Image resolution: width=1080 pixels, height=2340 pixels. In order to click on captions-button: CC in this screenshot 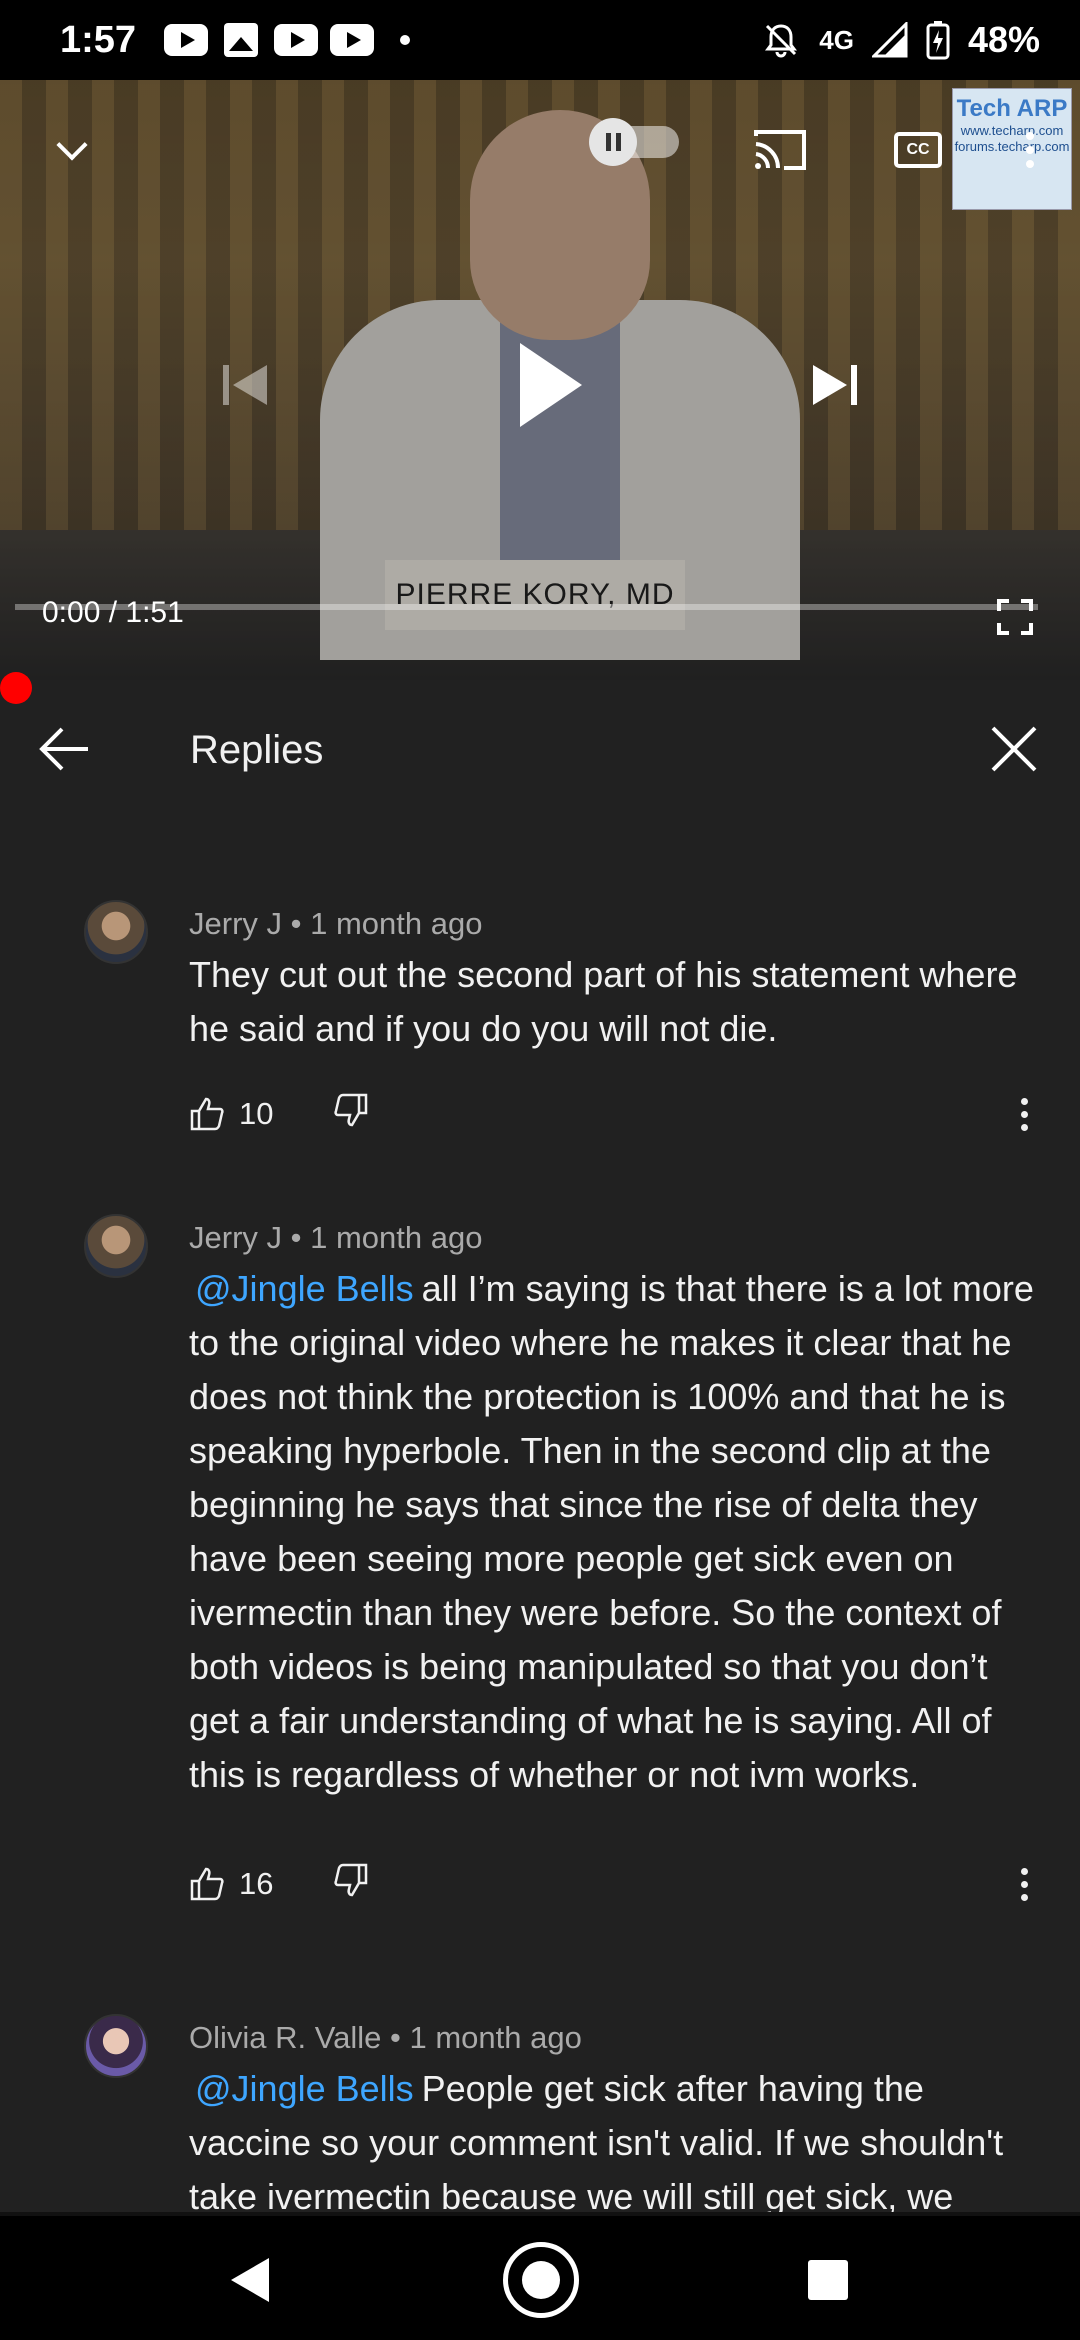, I will do `click(918, 150)`.